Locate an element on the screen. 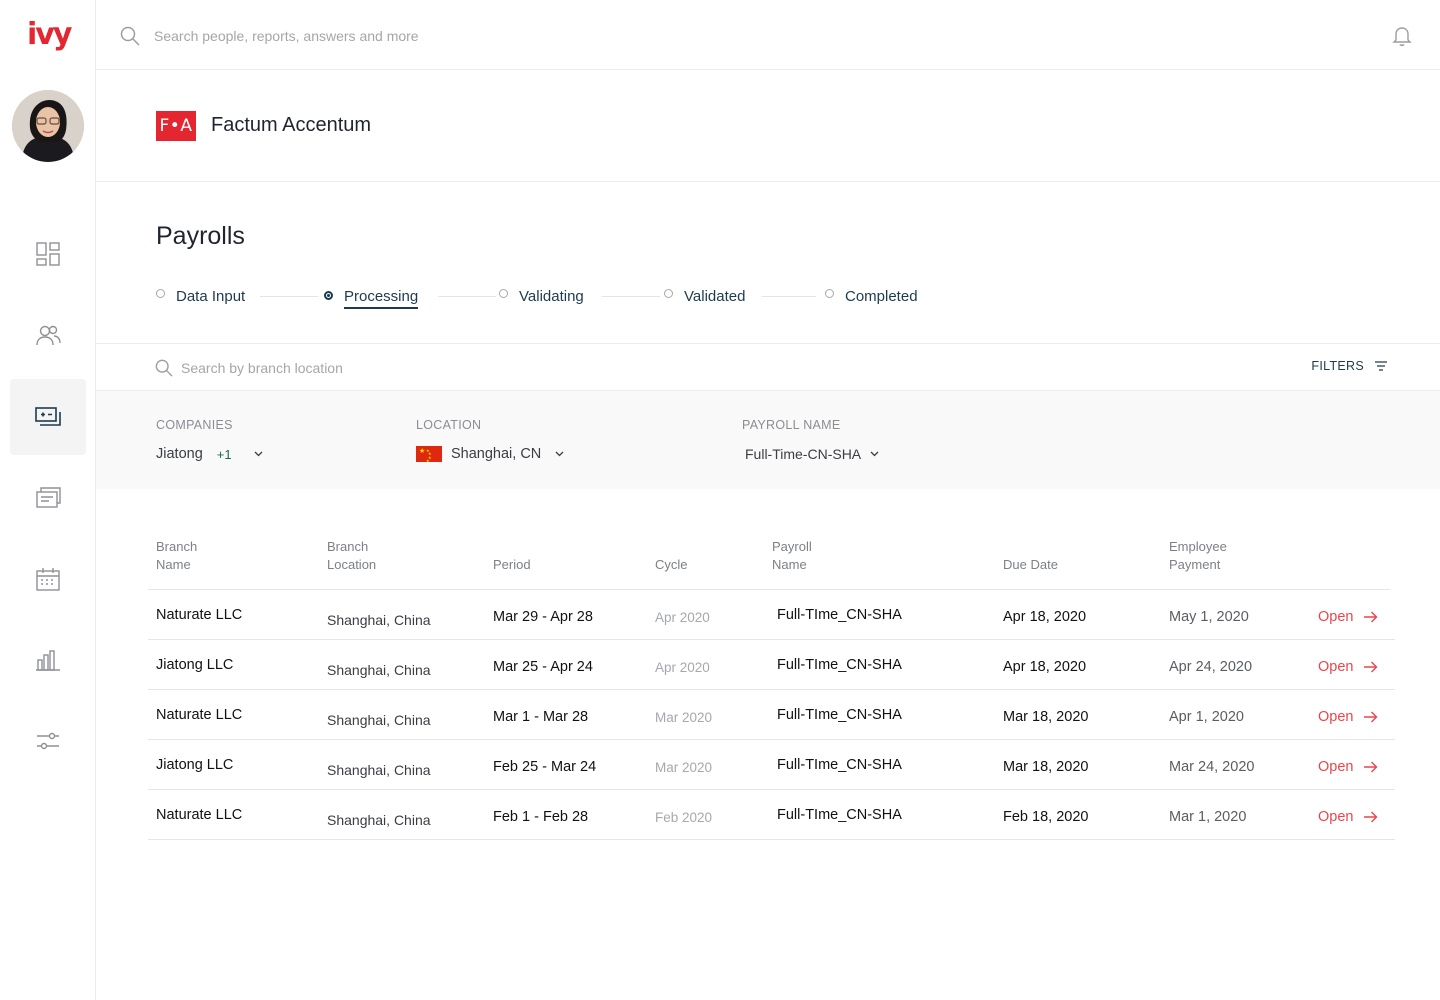 The image size is (1440, 1000). bell-icon is located at coordinates (1402, 36).